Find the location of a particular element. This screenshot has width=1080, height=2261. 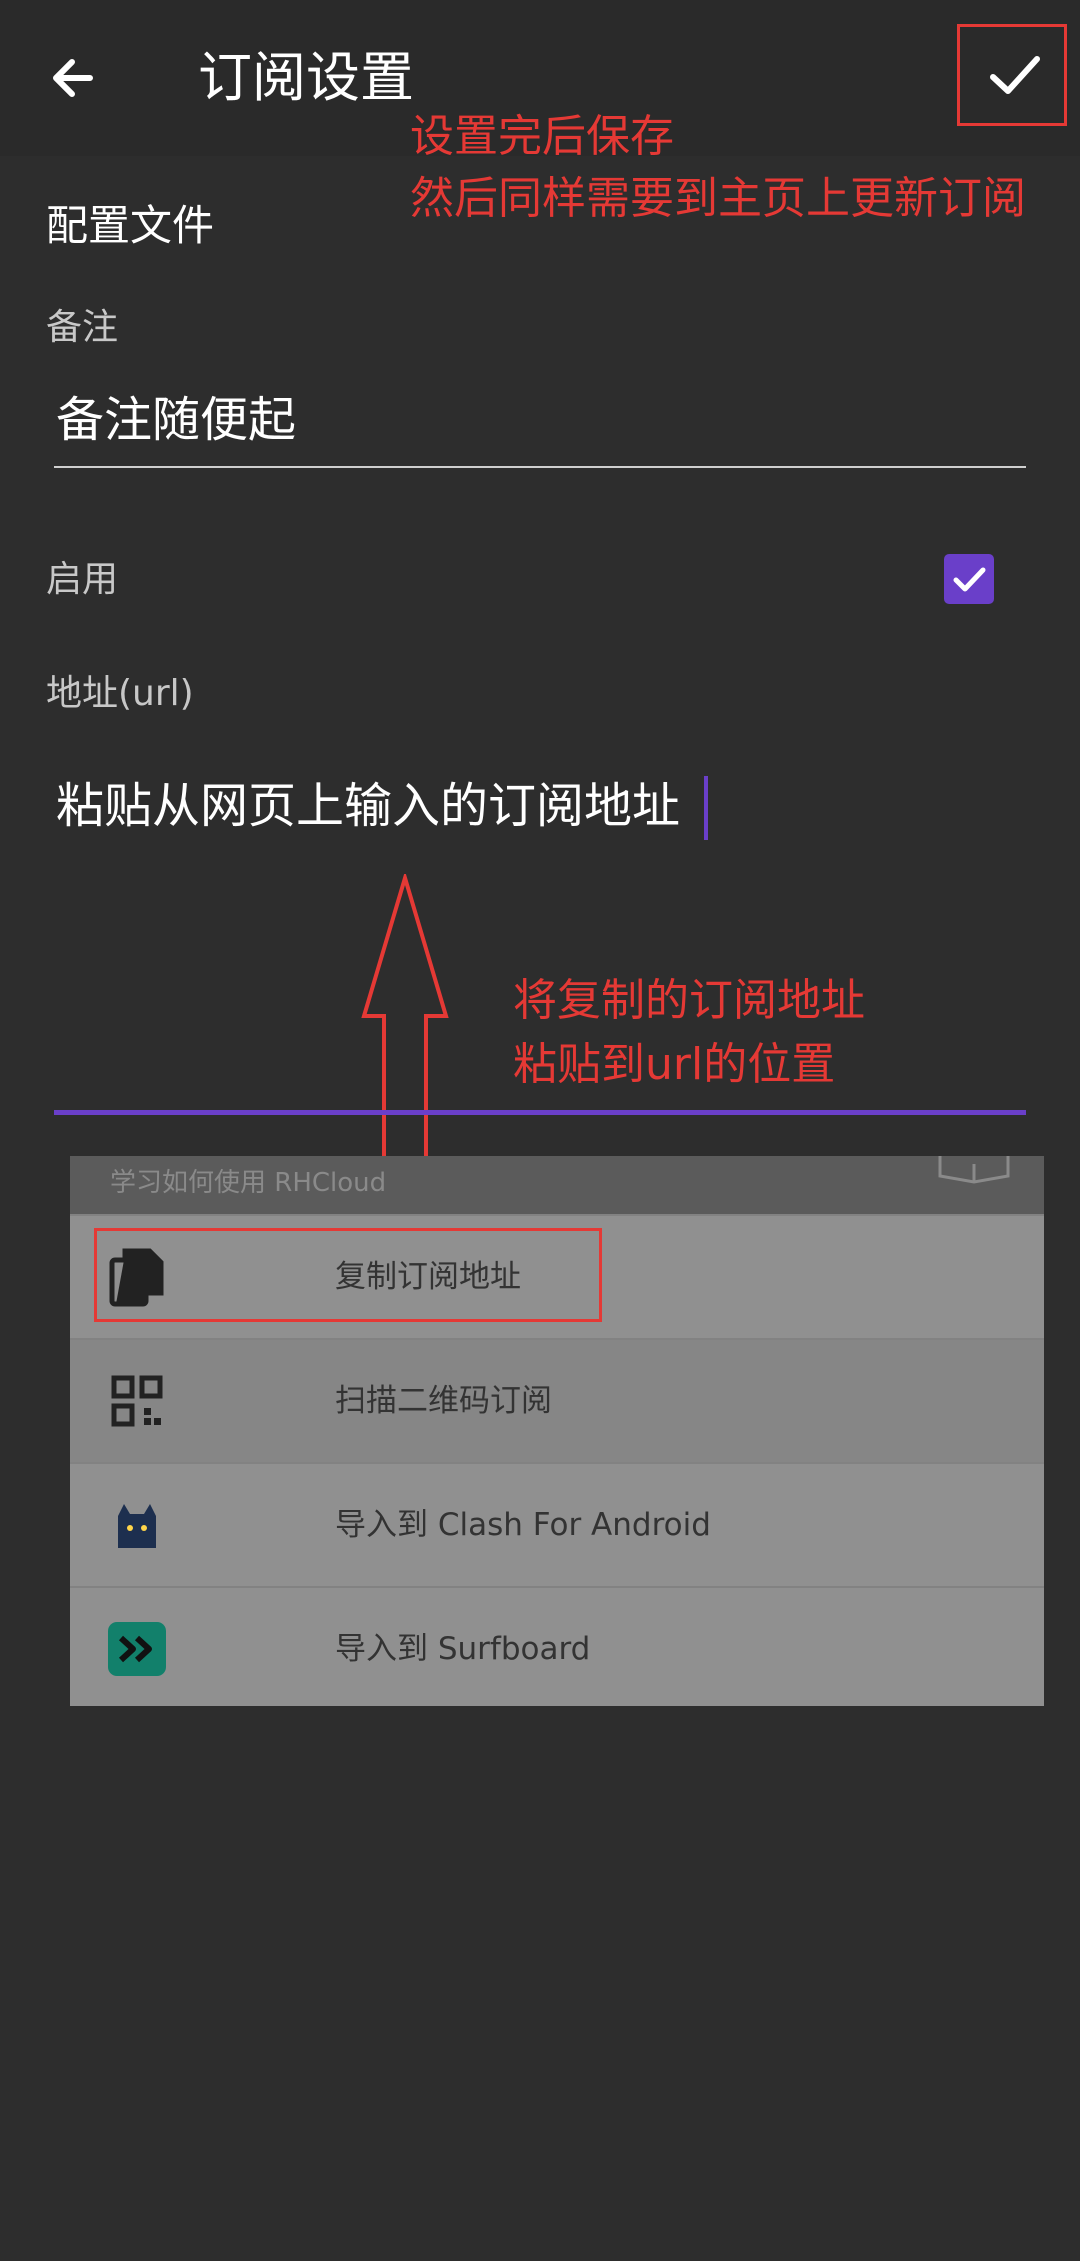

checkmark-icon is located at coordinates (969, 579).